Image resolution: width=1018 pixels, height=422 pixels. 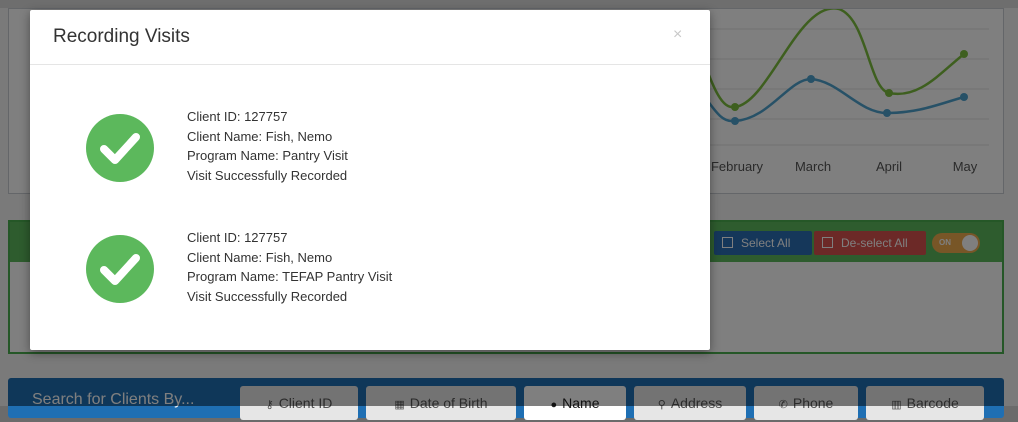 What do you see at coordinates (290, 276) in the screenshot?
I see `program-name-text: Program Name: TEFAP Pantry Visit` at bounding box center [290, 276].